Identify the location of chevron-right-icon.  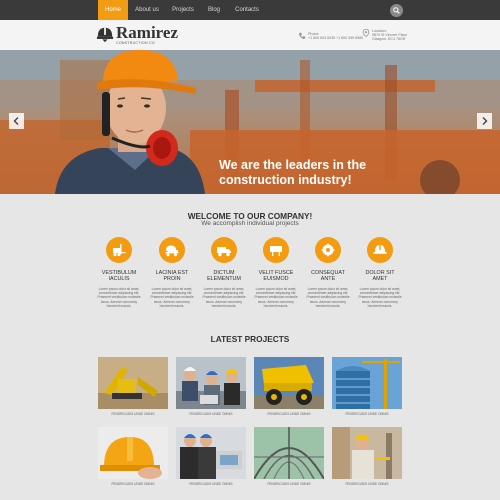
(485, 121).